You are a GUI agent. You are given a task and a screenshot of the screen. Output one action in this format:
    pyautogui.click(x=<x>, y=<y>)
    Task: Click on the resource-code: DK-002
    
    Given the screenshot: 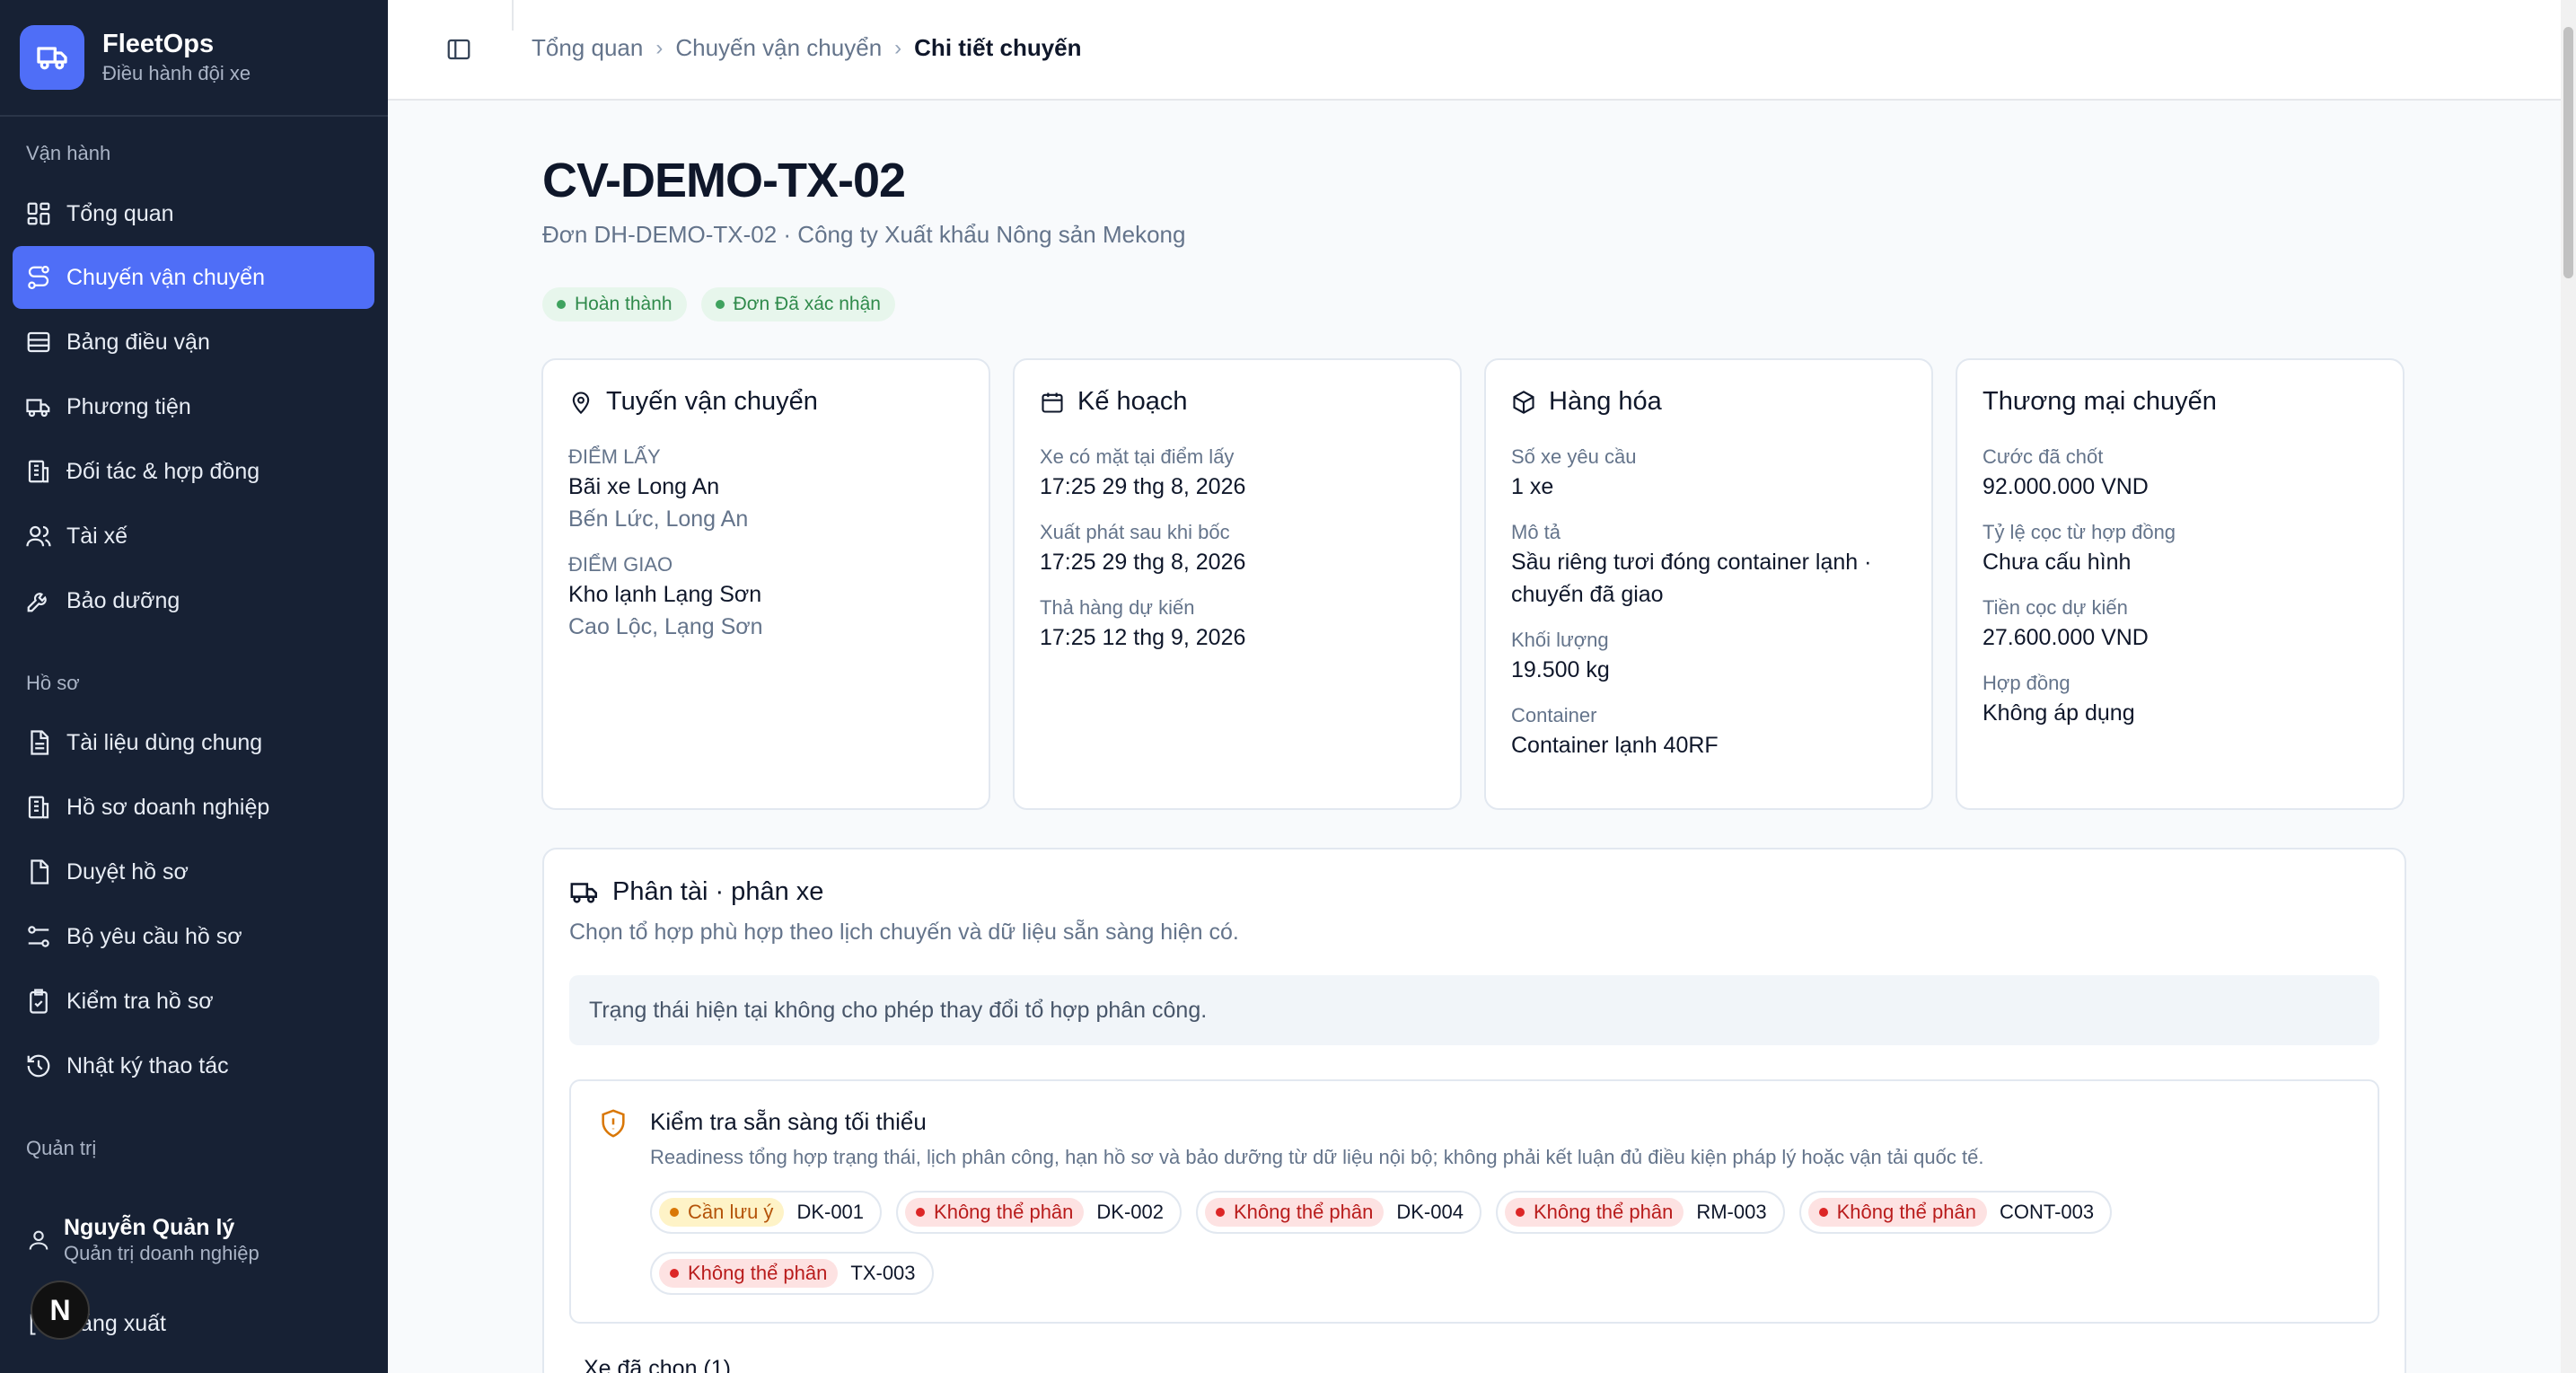 What is the action you would take?
    pyautogui.click(x=1130, y=1212)
    